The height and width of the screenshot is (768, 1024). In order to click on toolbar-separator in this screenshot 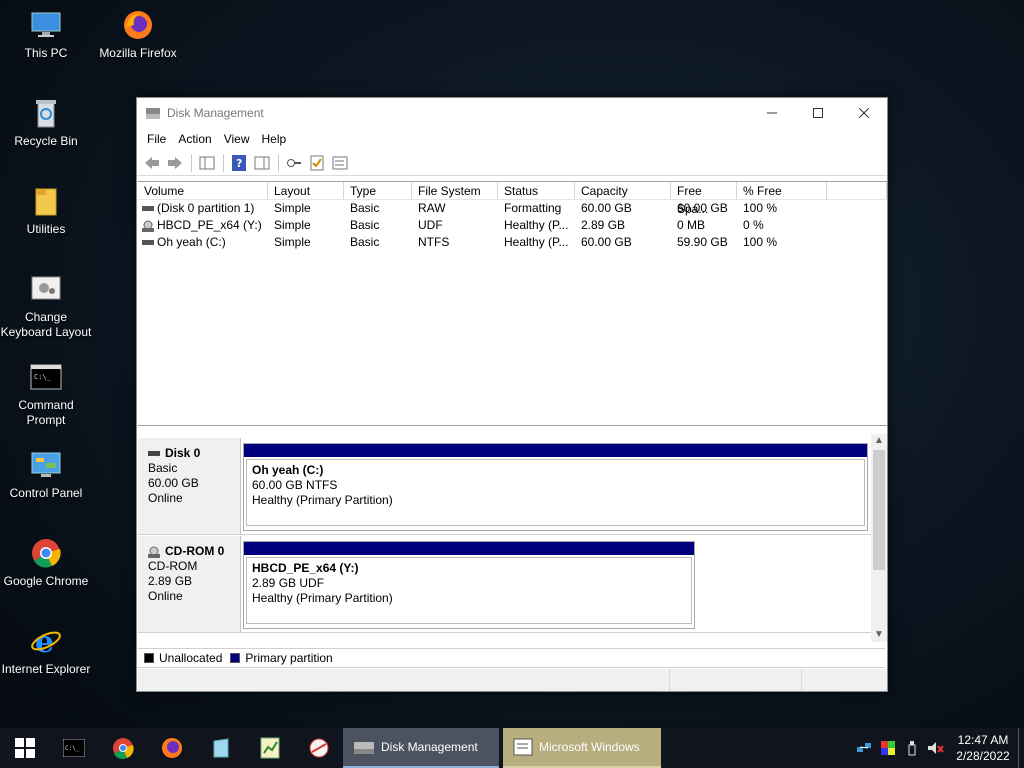, I will do `click(223, 162)`.